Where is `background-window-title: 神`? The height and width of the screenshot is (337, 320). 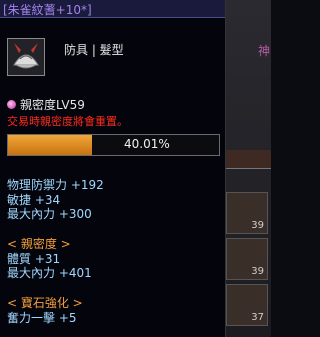 background-window-title: 神 is located at coordinates (264, 51).